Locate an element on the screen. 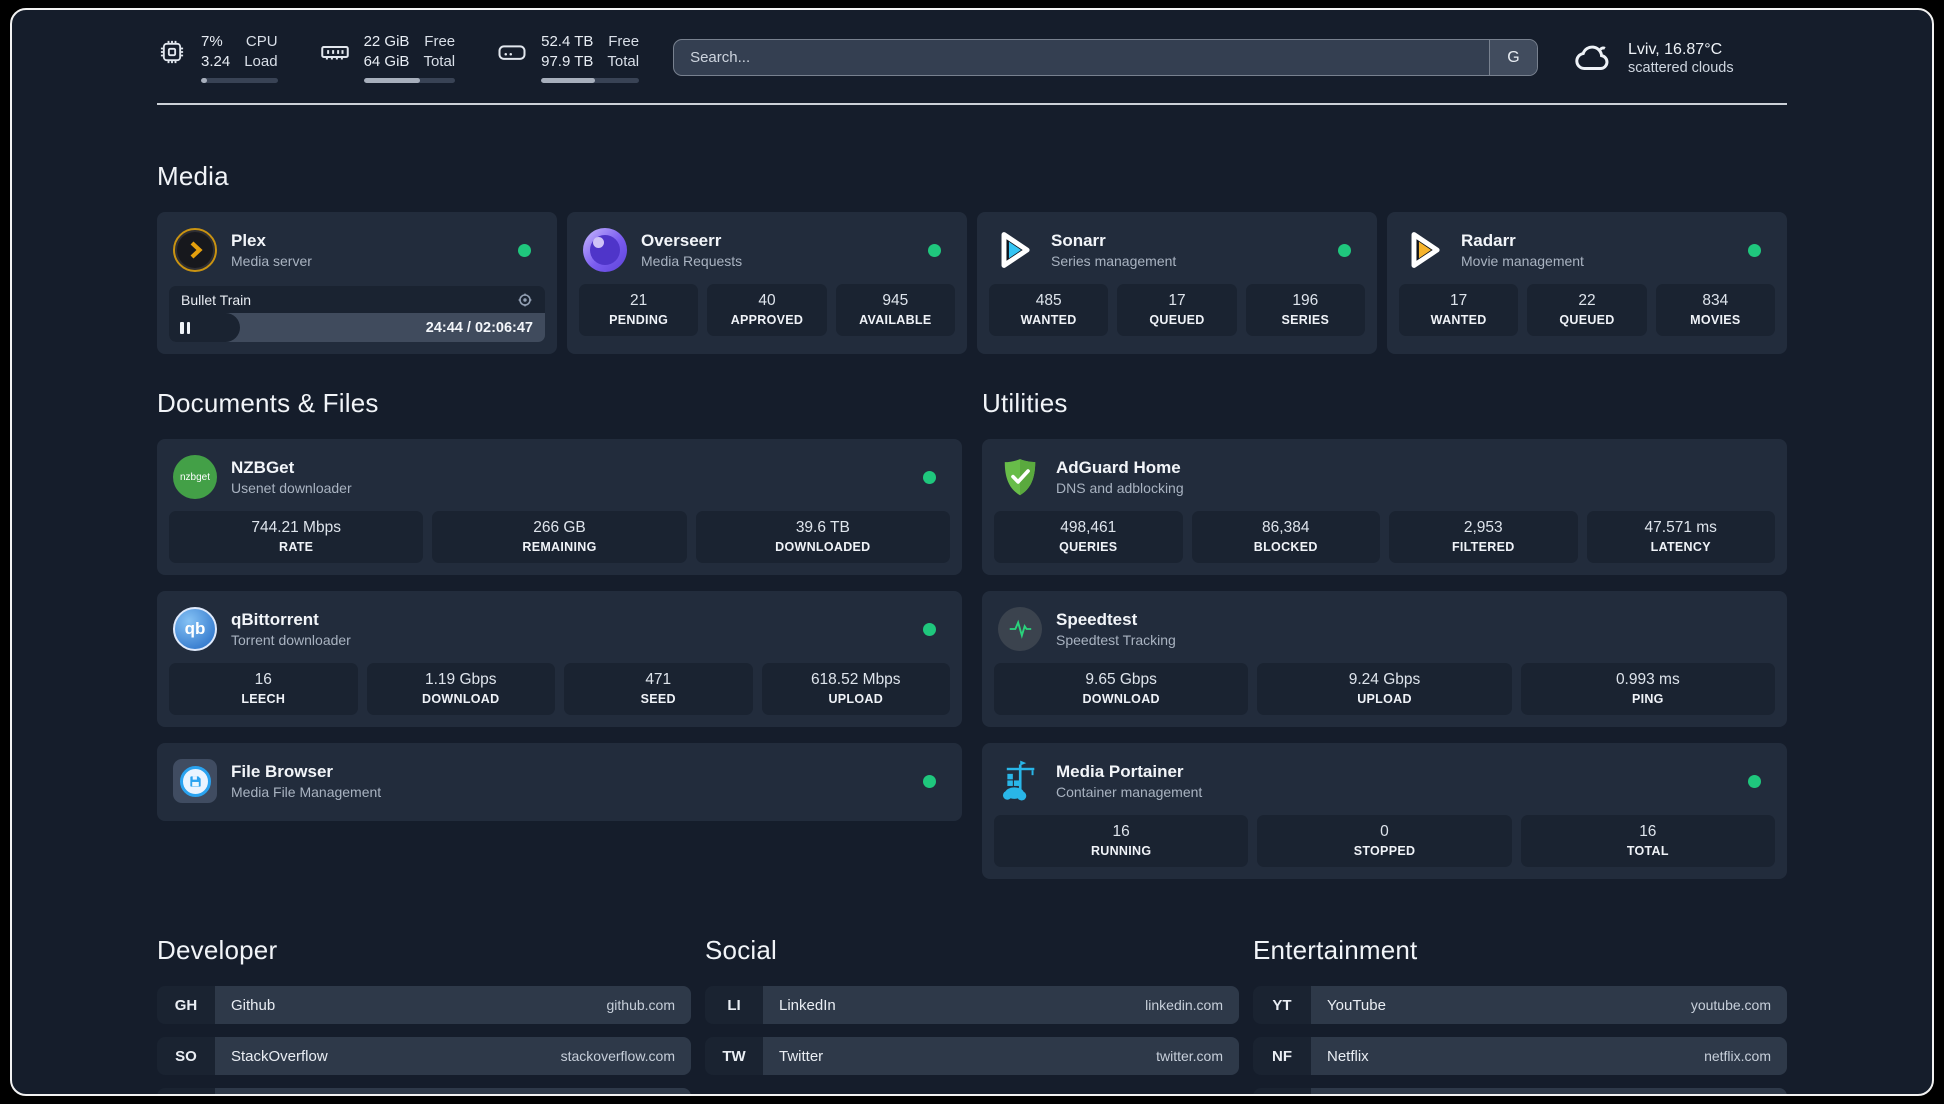 The height and width of the screenshot is (1104, 1944). now-playing-title: Bullet Train is located at coordinates (216, 299).